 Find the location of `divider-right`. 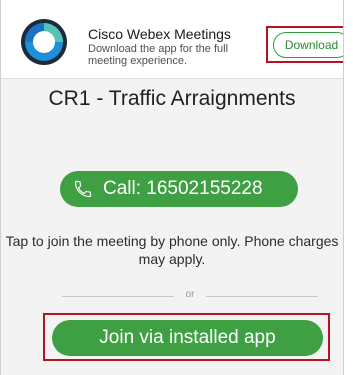

divider-right is located at coordinates (262, 296).